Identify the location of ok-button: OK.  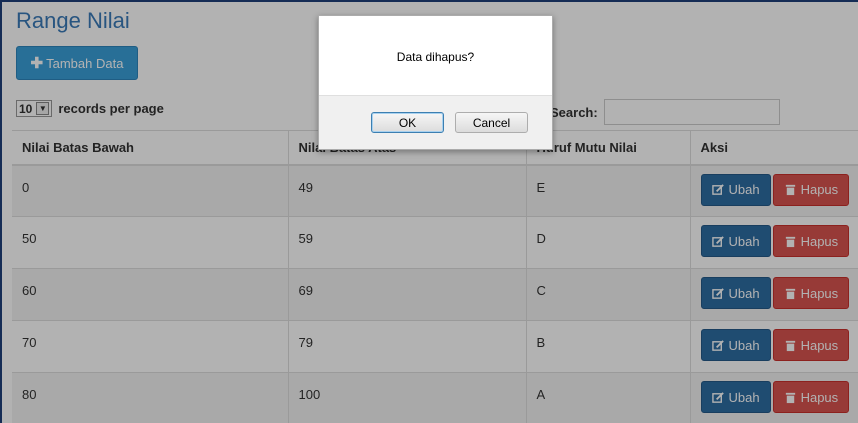
(407, 122).